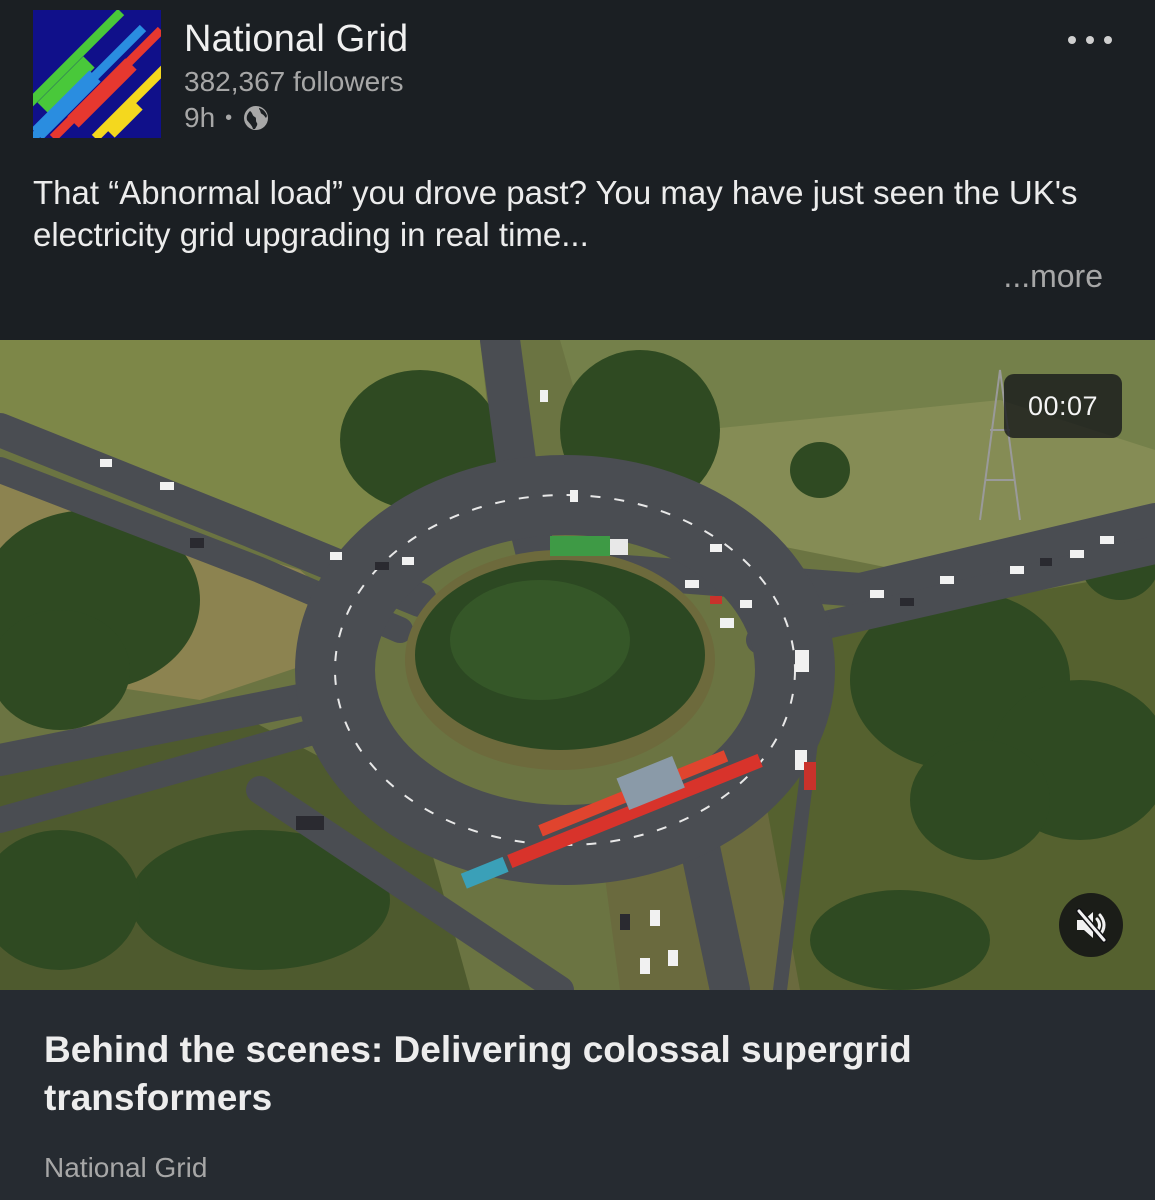 The image size is (1155, 1200). I want to click on logo-graphic, so click(97, 74).